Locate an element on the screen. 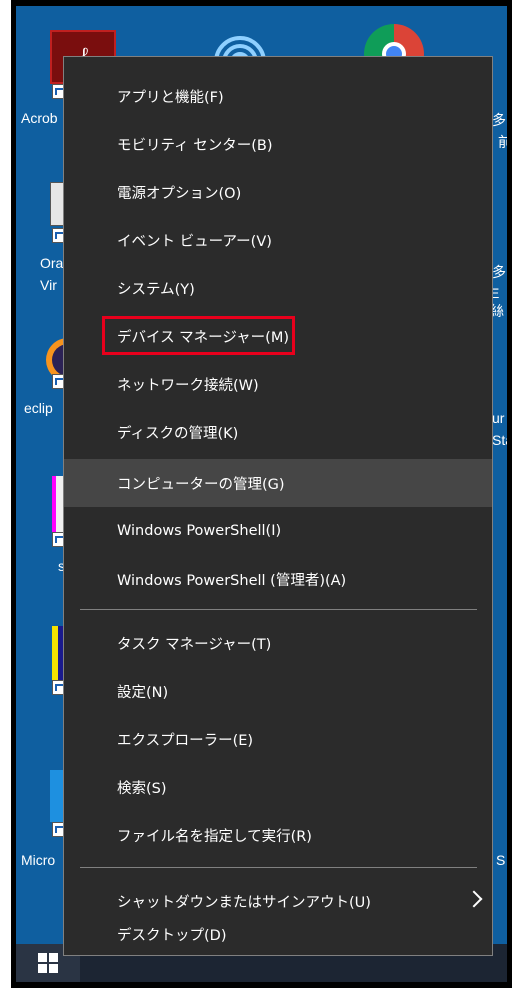 The width and height of the screenshot is (512, 988). menu-item-settings: 設定(N) is located at coordinates (278, 691).